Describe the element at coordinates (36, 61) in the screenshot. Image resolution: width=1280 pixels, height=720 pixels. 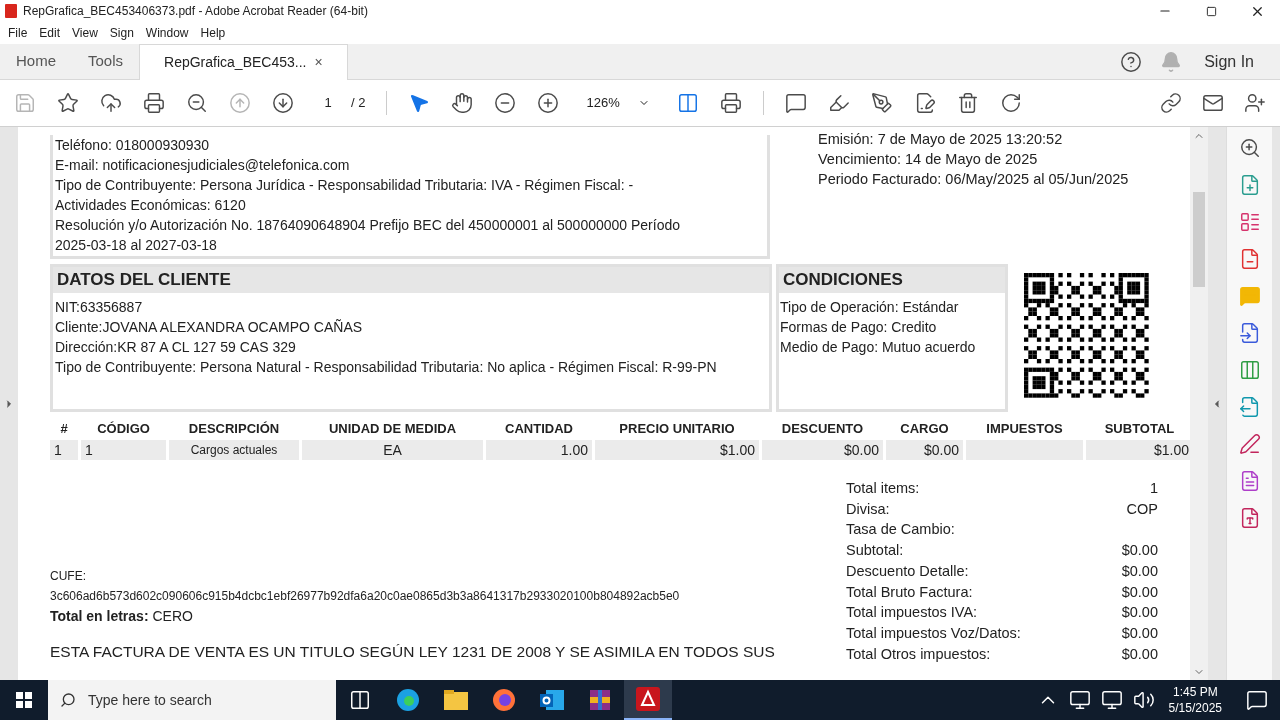
I see `nav-tab: Home` at that location.